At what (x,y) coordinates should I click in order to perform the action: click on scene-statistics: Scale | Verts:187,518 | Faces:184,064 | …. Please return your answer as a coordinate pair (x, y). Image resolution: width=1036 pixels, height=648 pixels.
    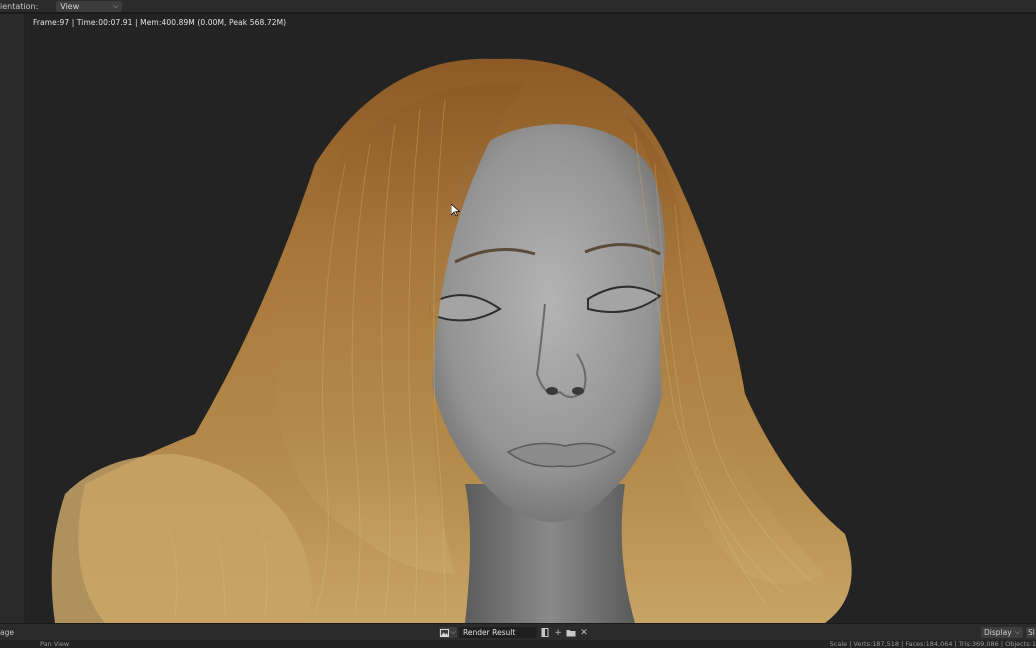
    Looking at the image, I should click on (932, 644).